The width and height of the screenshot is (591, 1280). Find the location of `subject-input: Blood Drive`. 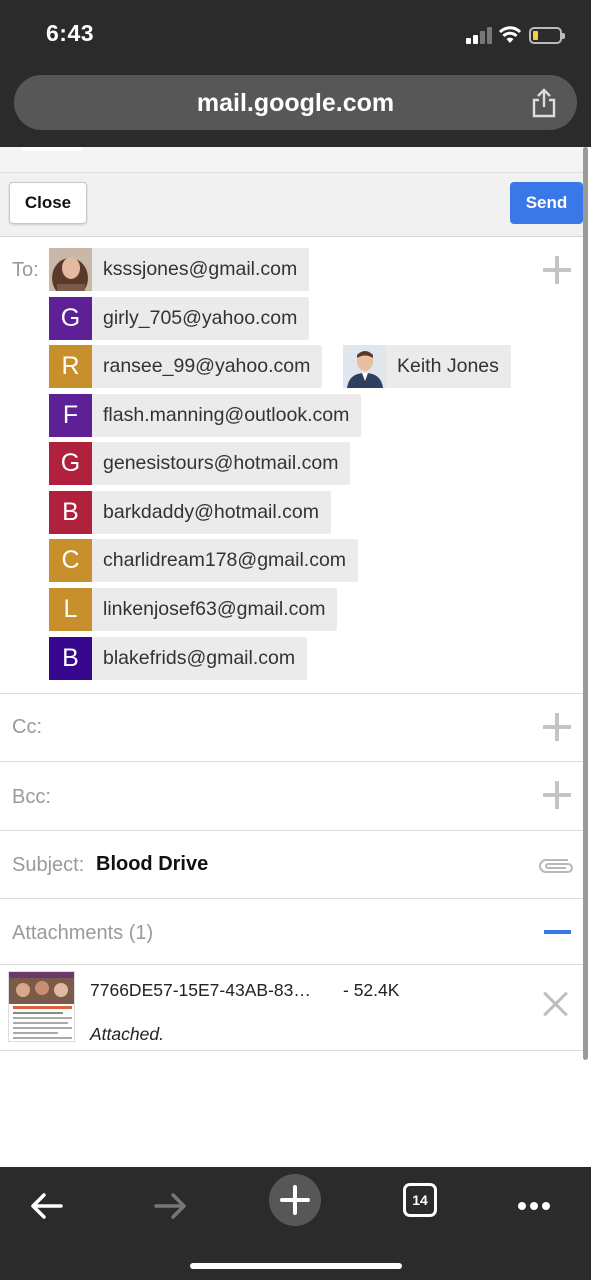

subject-input: Blood Drive is located at coordinates (152, 864).